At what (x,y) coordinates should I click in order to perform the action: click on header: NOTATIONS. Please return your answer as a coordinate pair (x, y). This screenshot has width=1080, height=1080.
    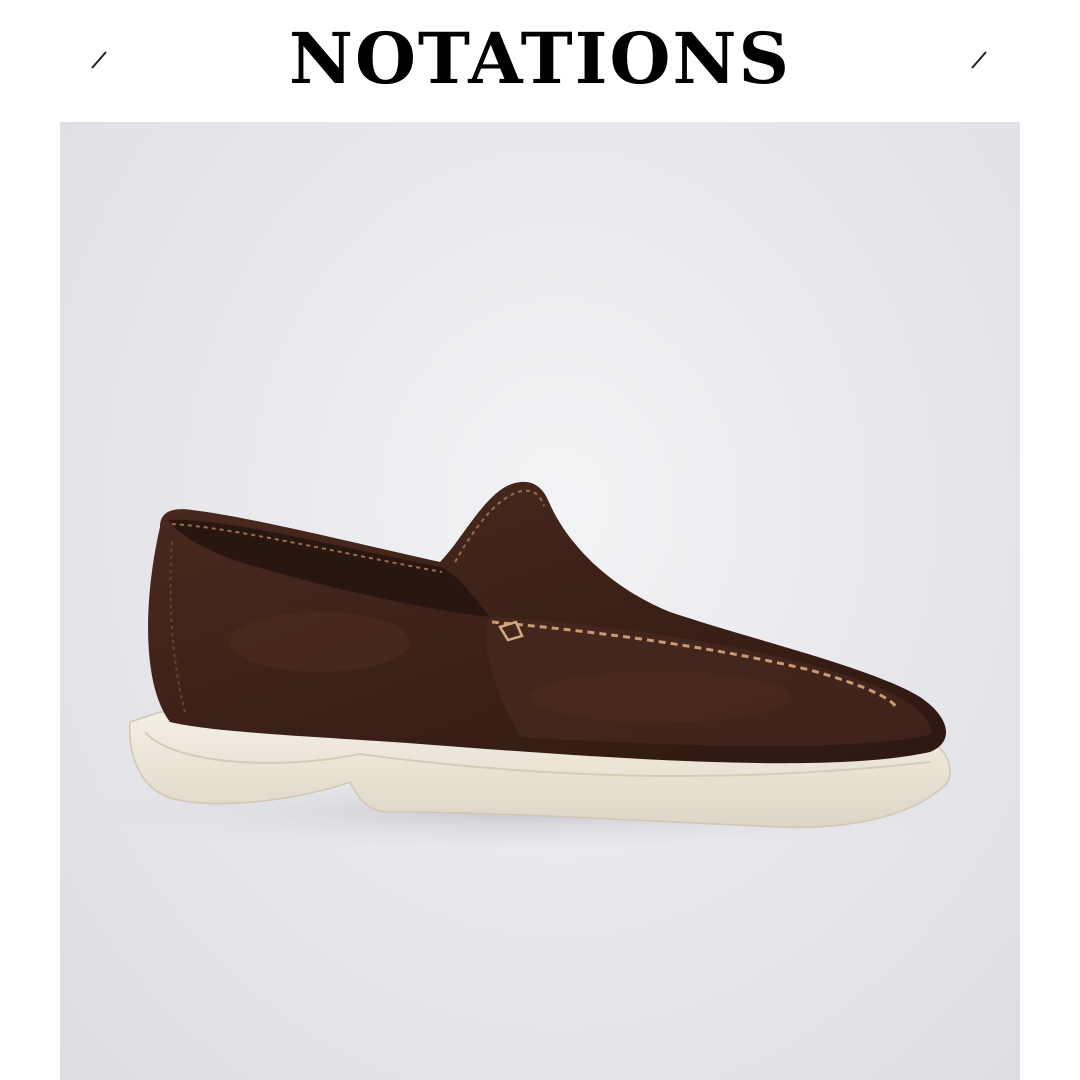
    Looking at the image, I should click on (540, 61).